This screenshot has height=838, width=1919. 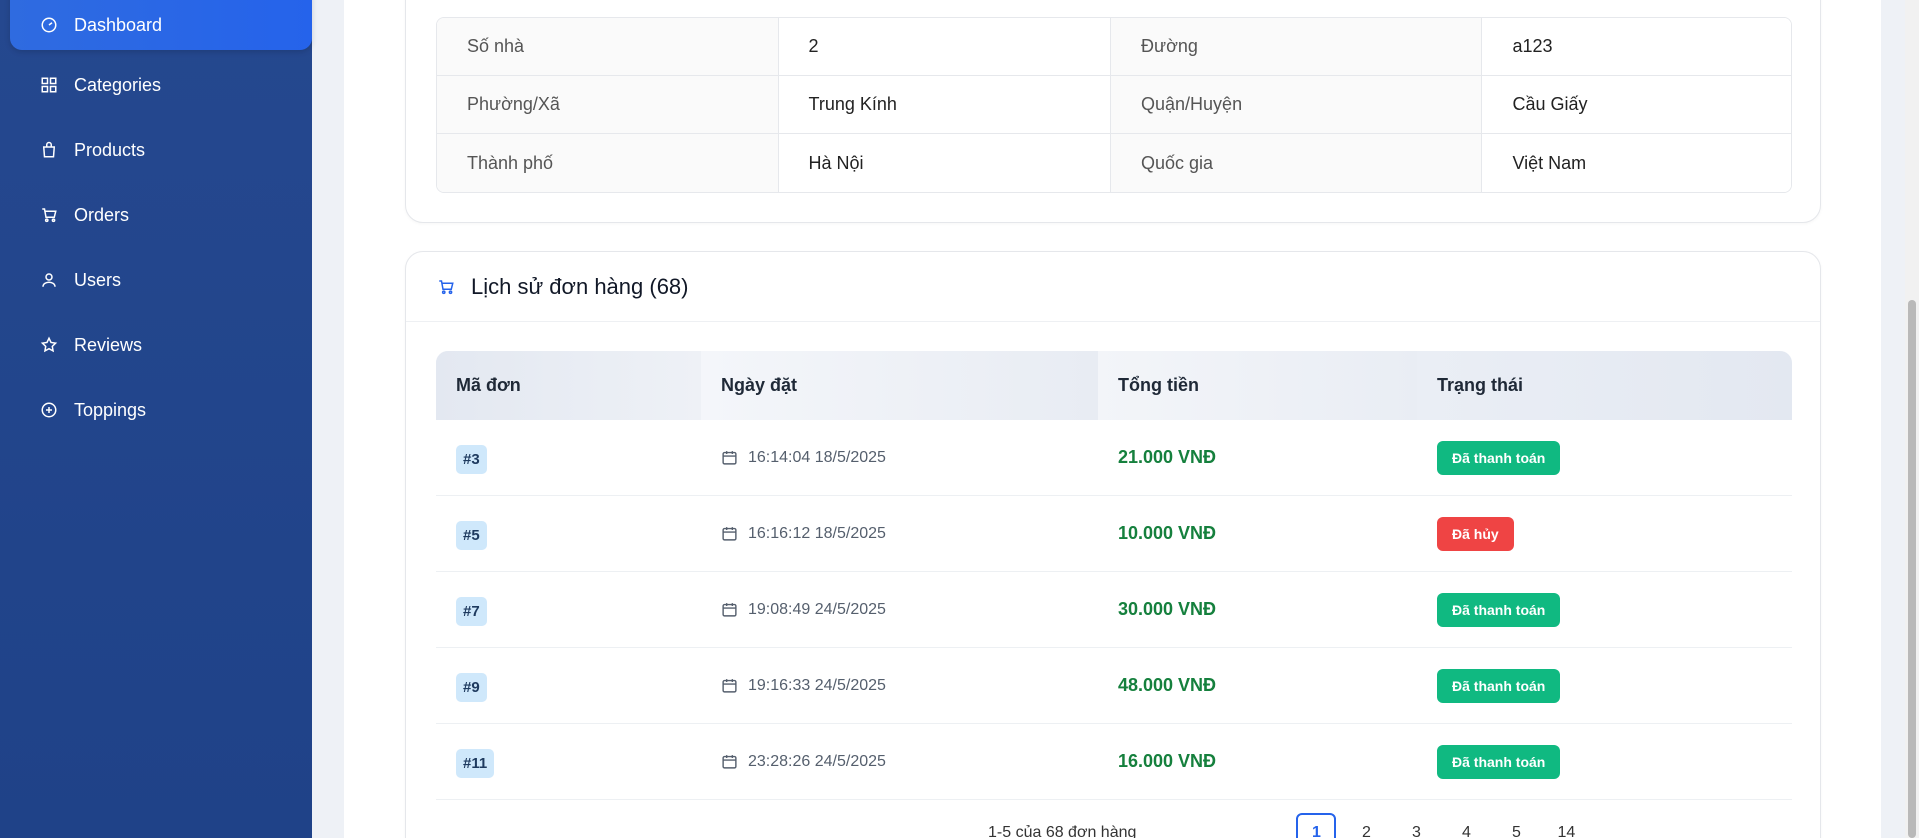 I want to click on sidebar-item-products: Products, so click(x=161, y=150).